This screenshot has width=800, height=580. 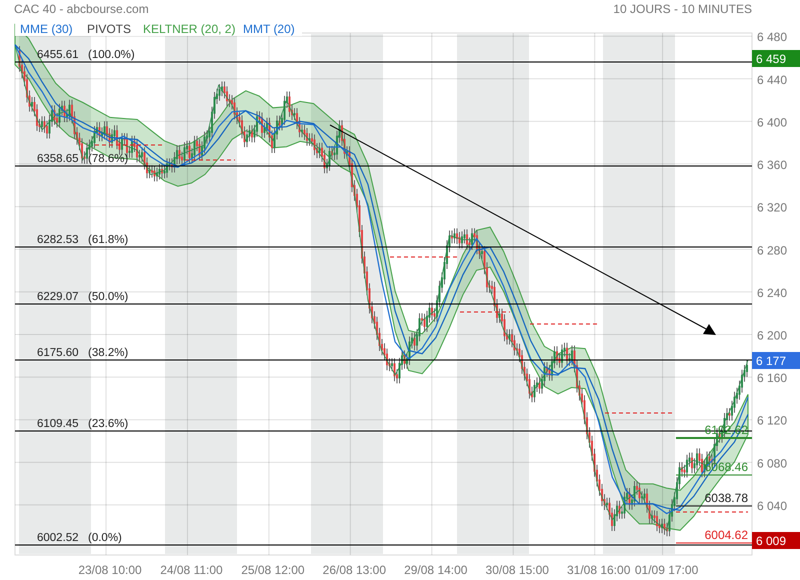 I want to click on fibonacci-percent: (23.6%), so click(x=108, y=424).